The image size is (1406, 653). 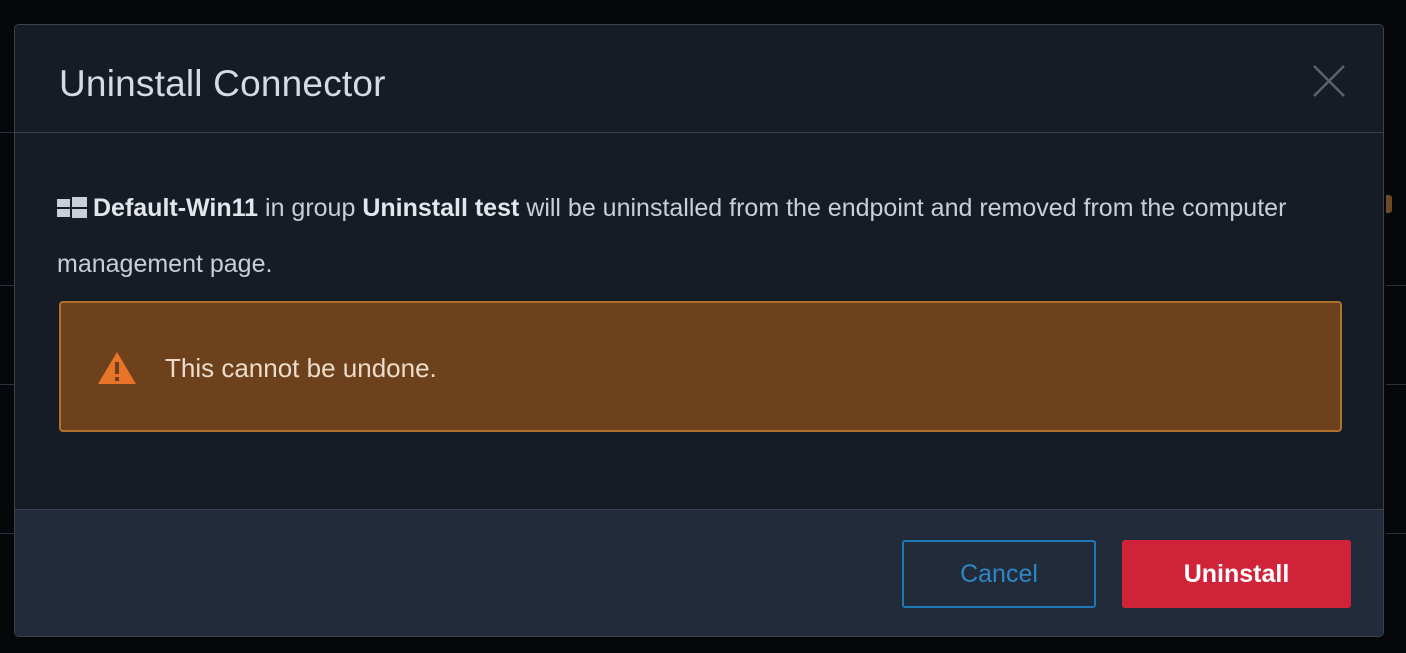 What do you see at coordinates (222, 83) in the screenshot?
I see `dialog-title: Uninstall Connector` at bounding box center [222, 83].